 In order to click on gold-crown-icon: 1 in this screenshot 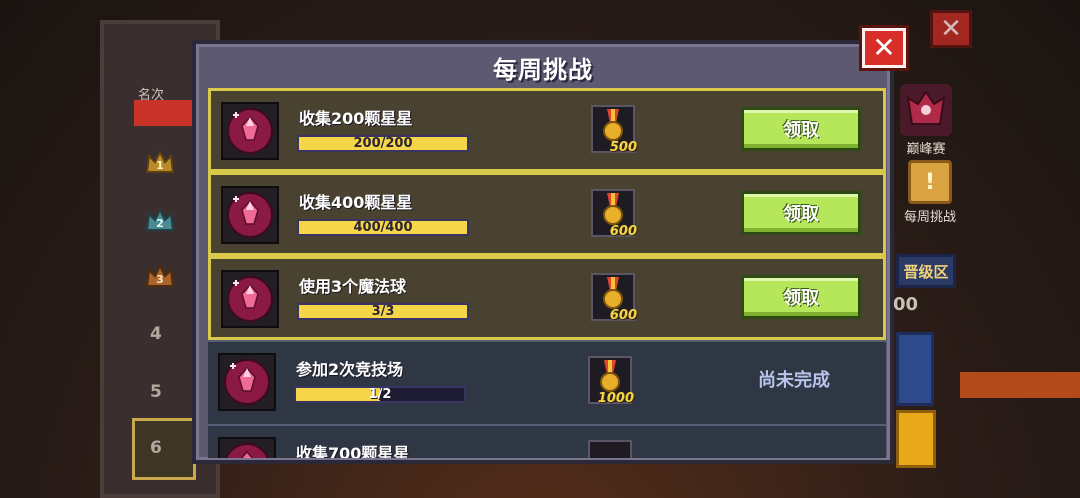, I will do `click(160, 162)`.